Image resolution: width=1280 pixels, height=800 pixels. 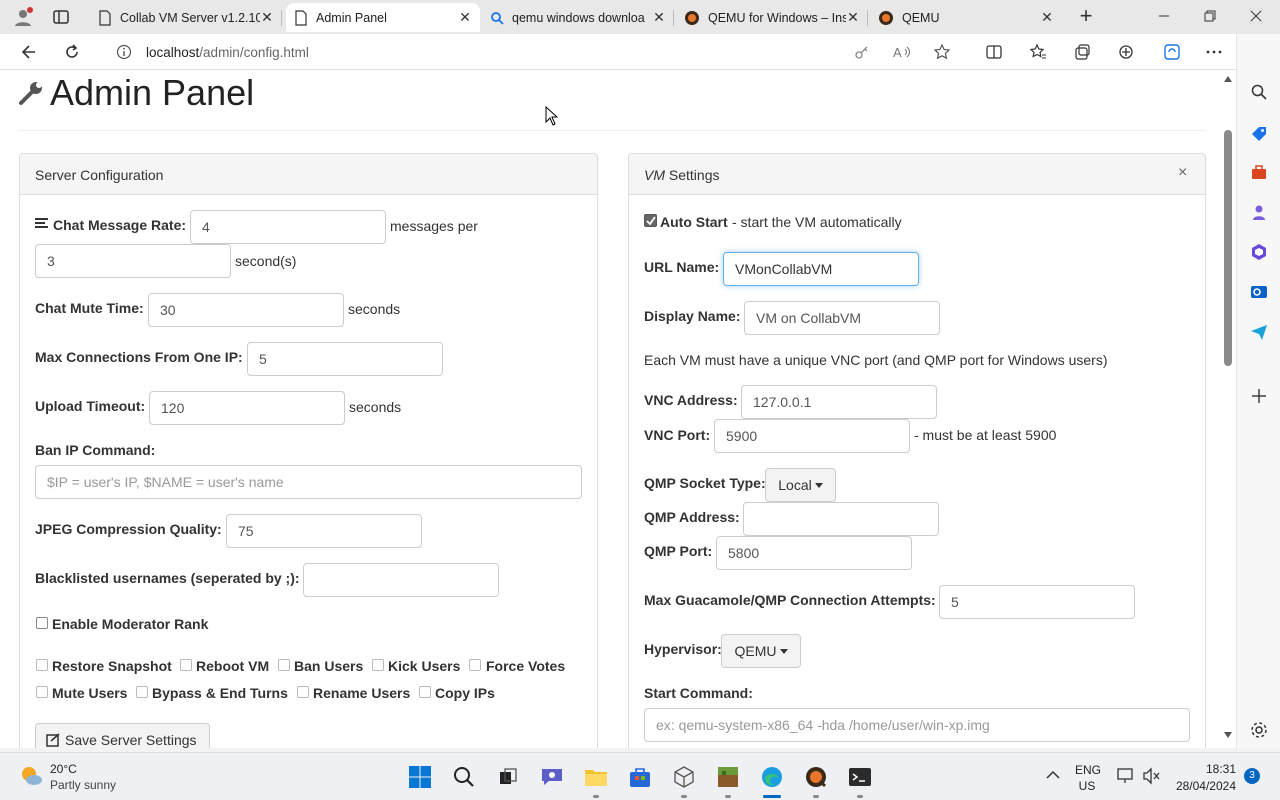 I want to click on mute-users-checkbox, so click(x=42, y=692).